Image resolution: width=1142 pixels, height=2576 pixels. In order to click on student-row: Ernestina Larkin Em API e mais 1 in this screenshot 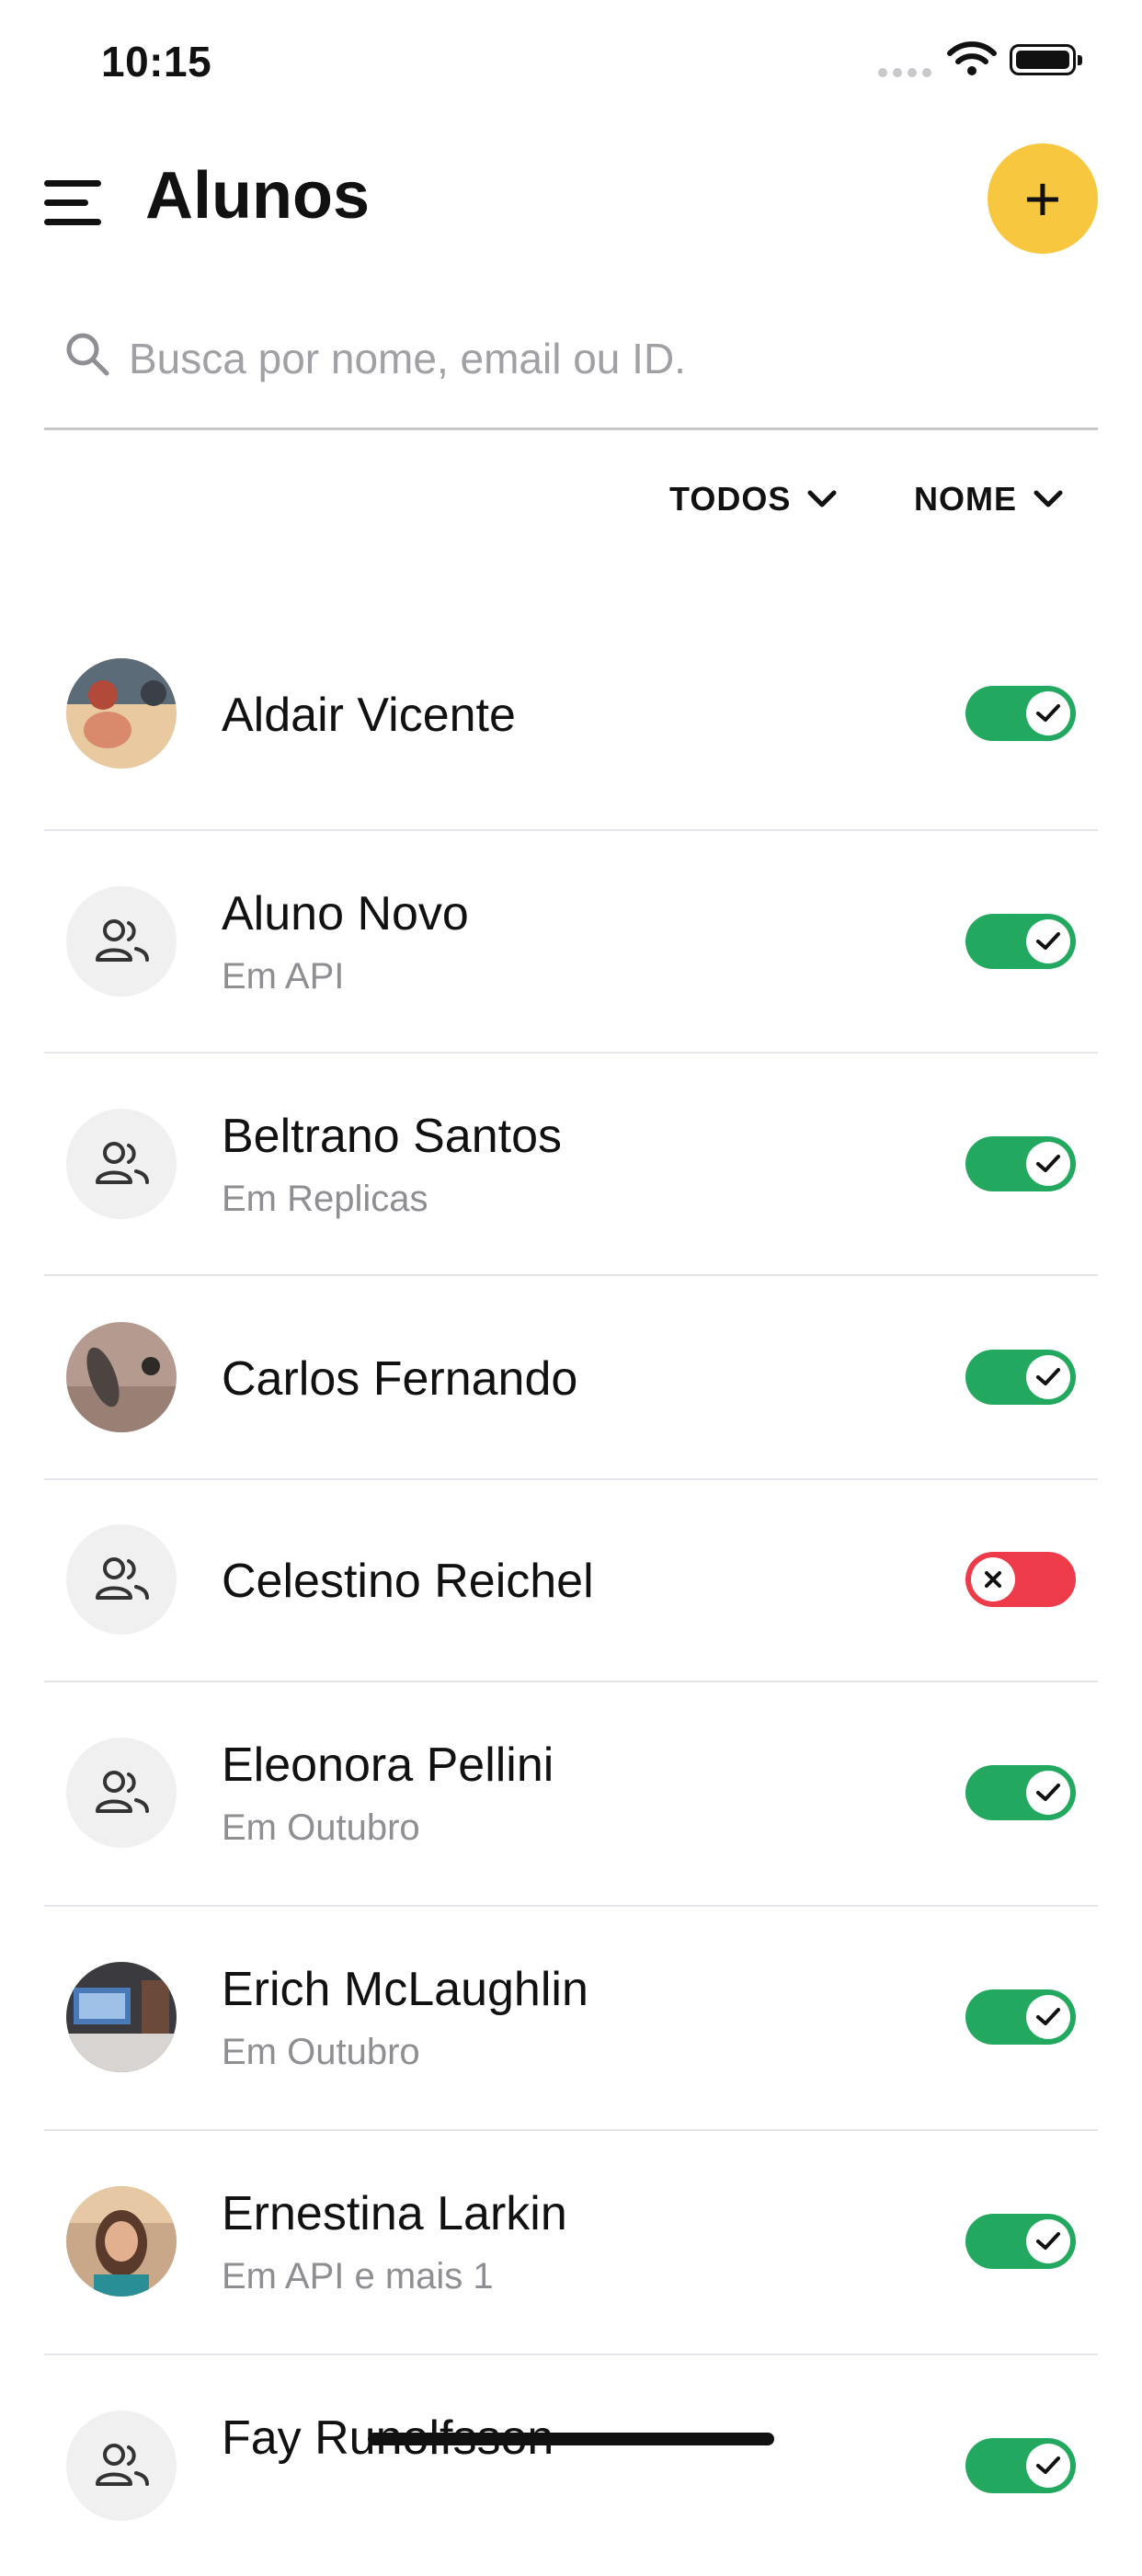, I will do `click(571, 2243)`.